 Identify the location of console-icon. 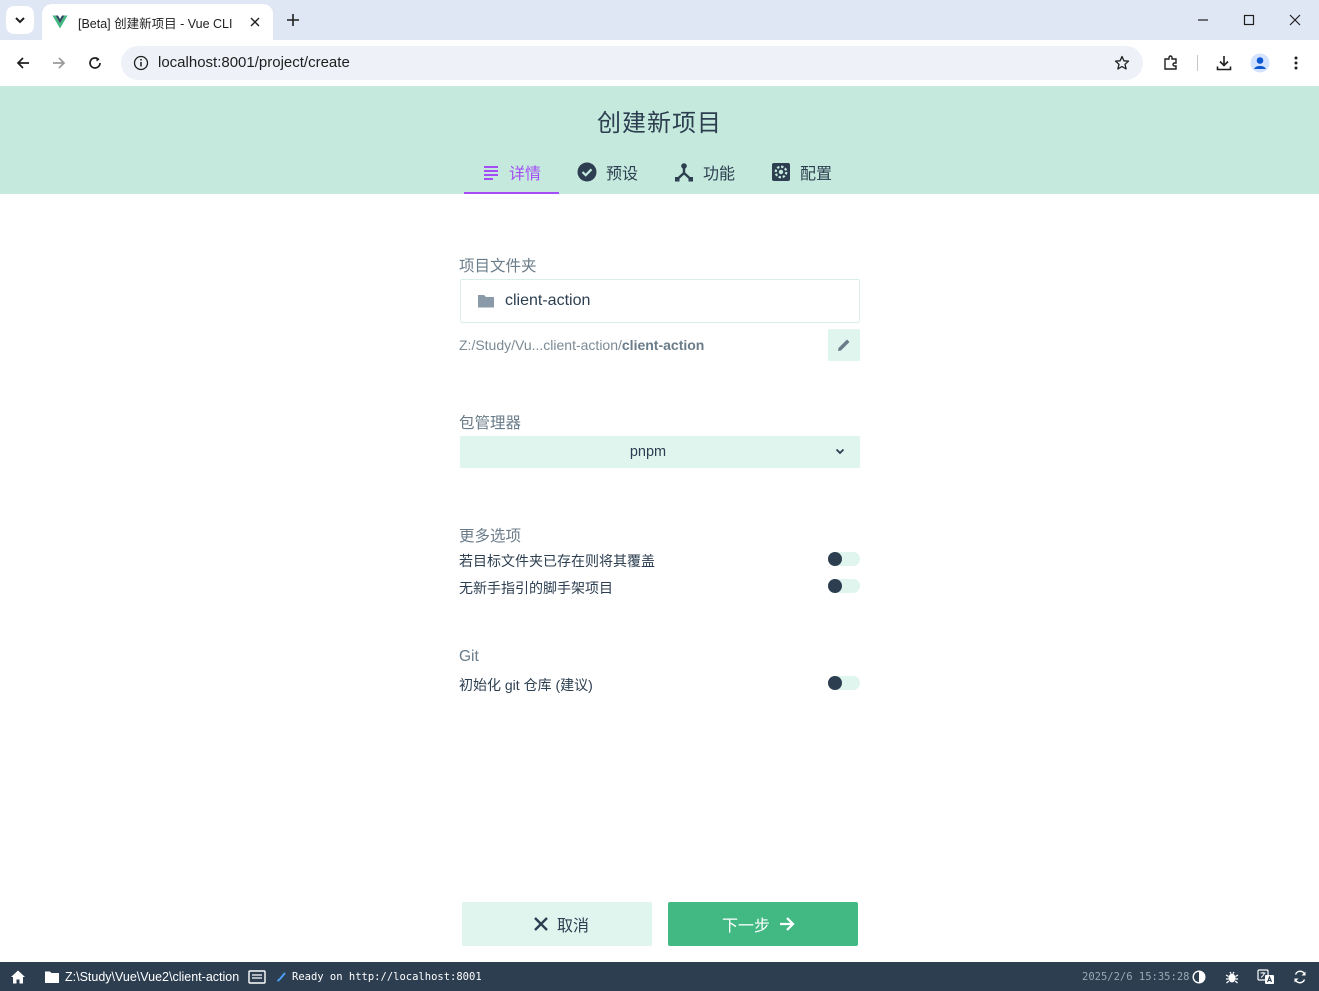
(257, 976).